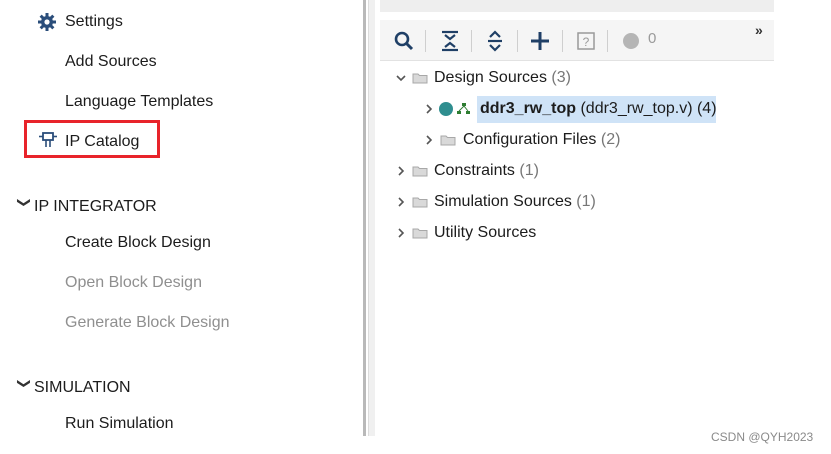  I want to click on add-icon, so click(540, 41).